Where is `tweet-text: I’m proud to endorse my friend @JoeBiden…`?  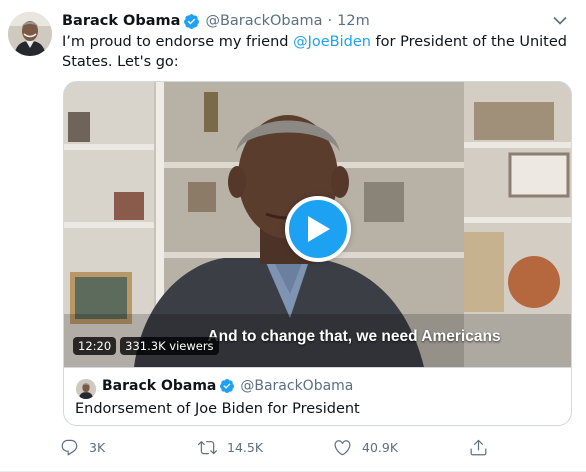 tweet-text: I’m proud to endorse my friend @JoeBiden… is located at coordinates (315, 52).